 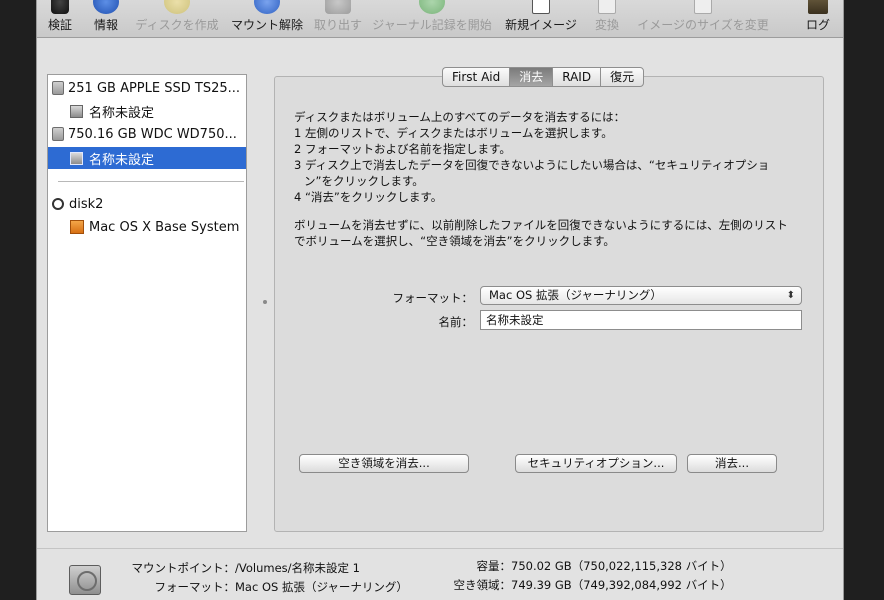 I want to click on capacity-info: 容量：750.02 GB（750,022,115,328 バイト）, so click(x=604, y=566).